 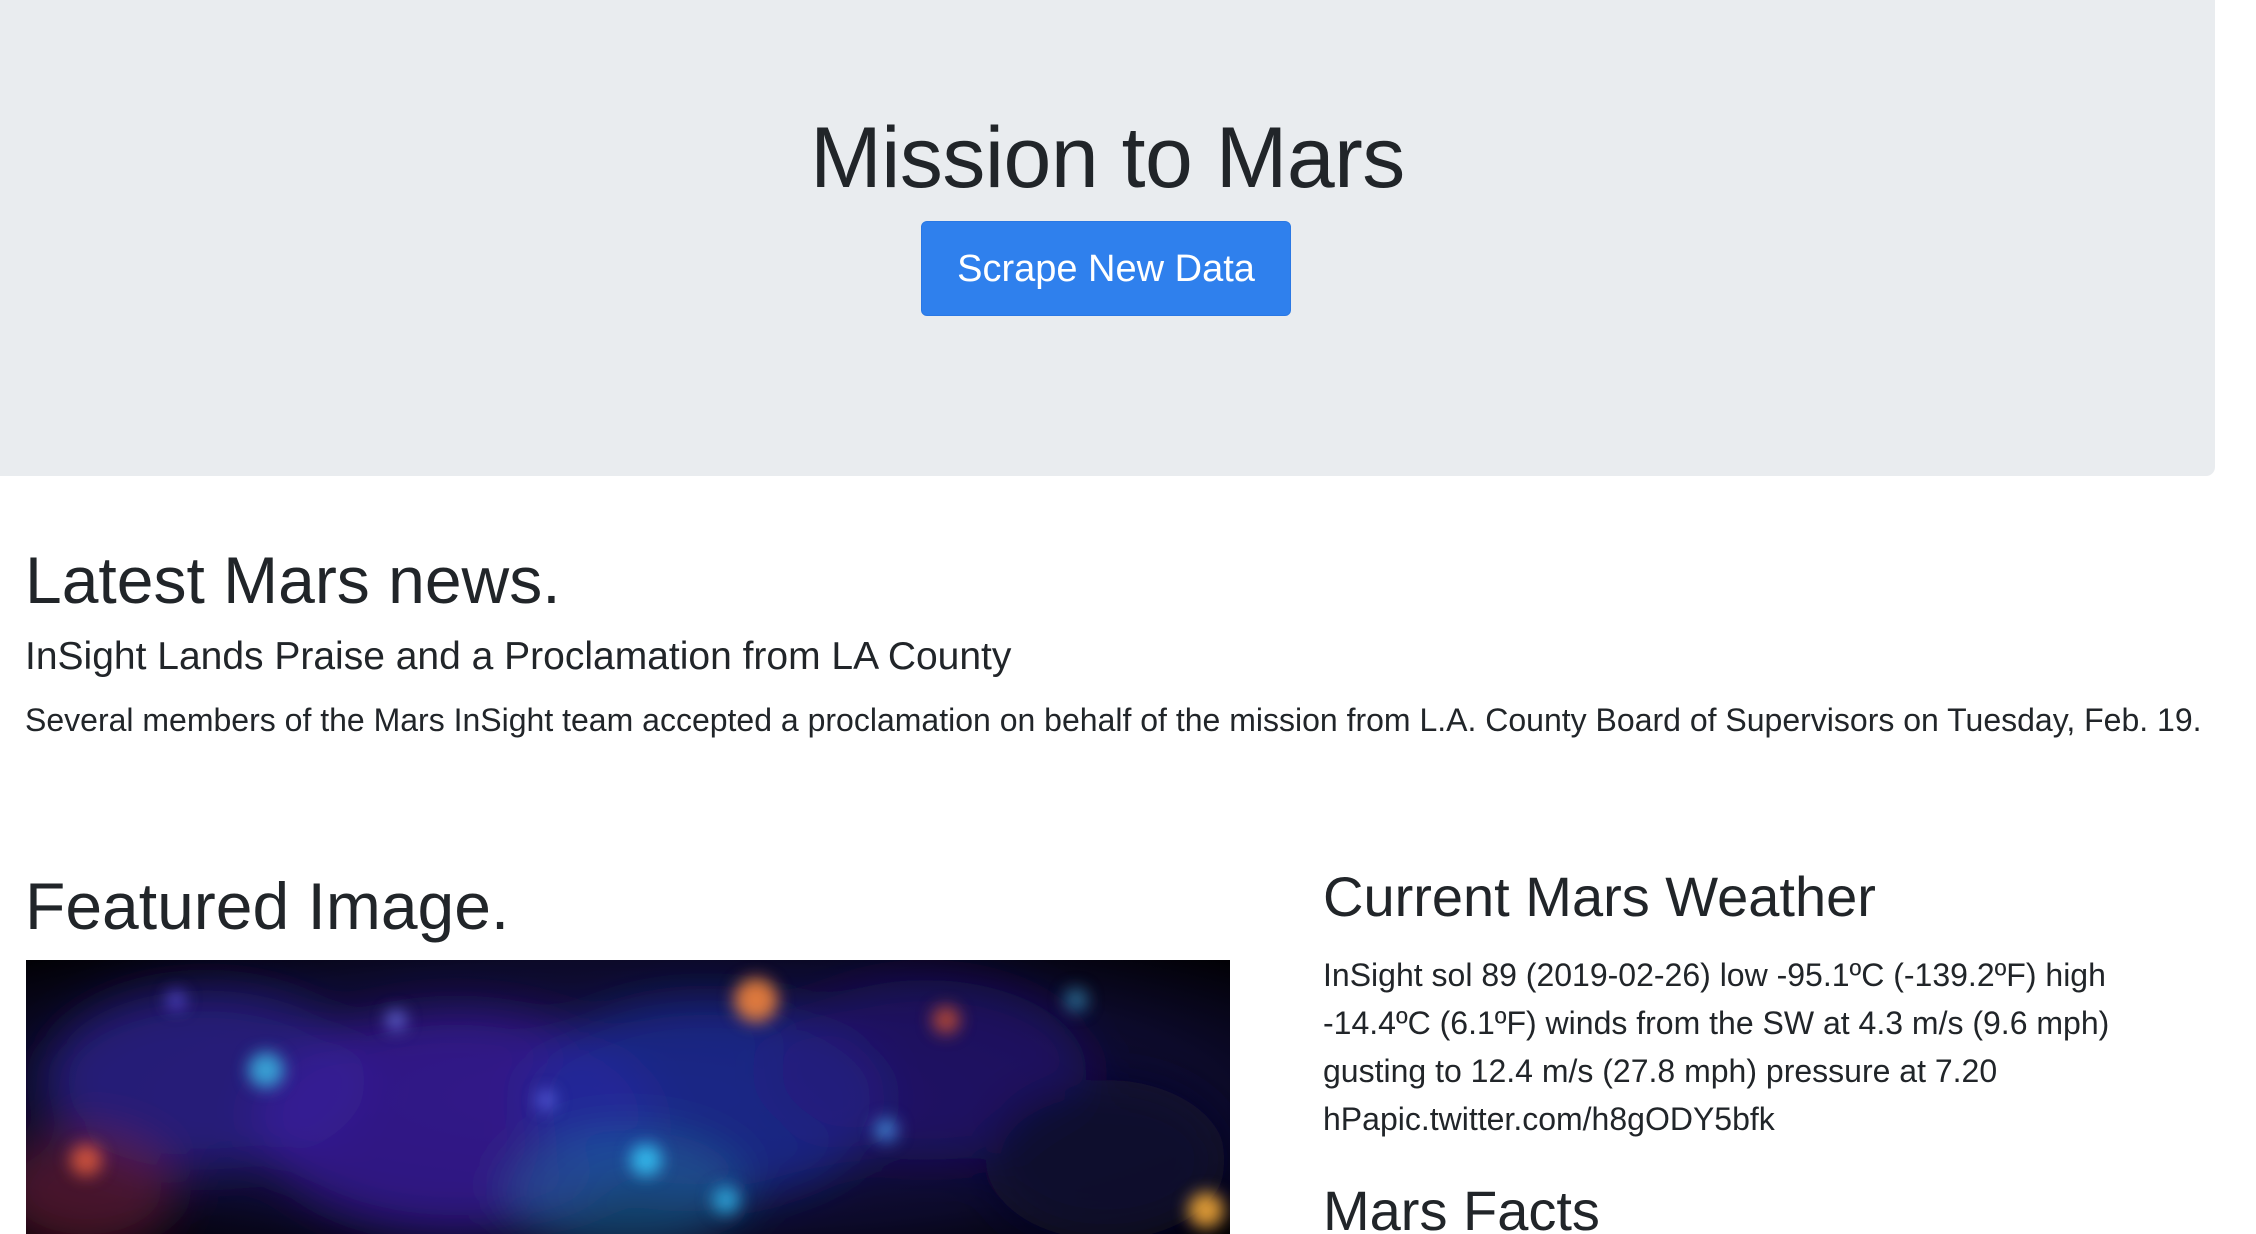 What do you see at coordinates (1107, 158) in the screenshot?
I see `page-title: Mission to Mars` at bounding box center [1107, 158].